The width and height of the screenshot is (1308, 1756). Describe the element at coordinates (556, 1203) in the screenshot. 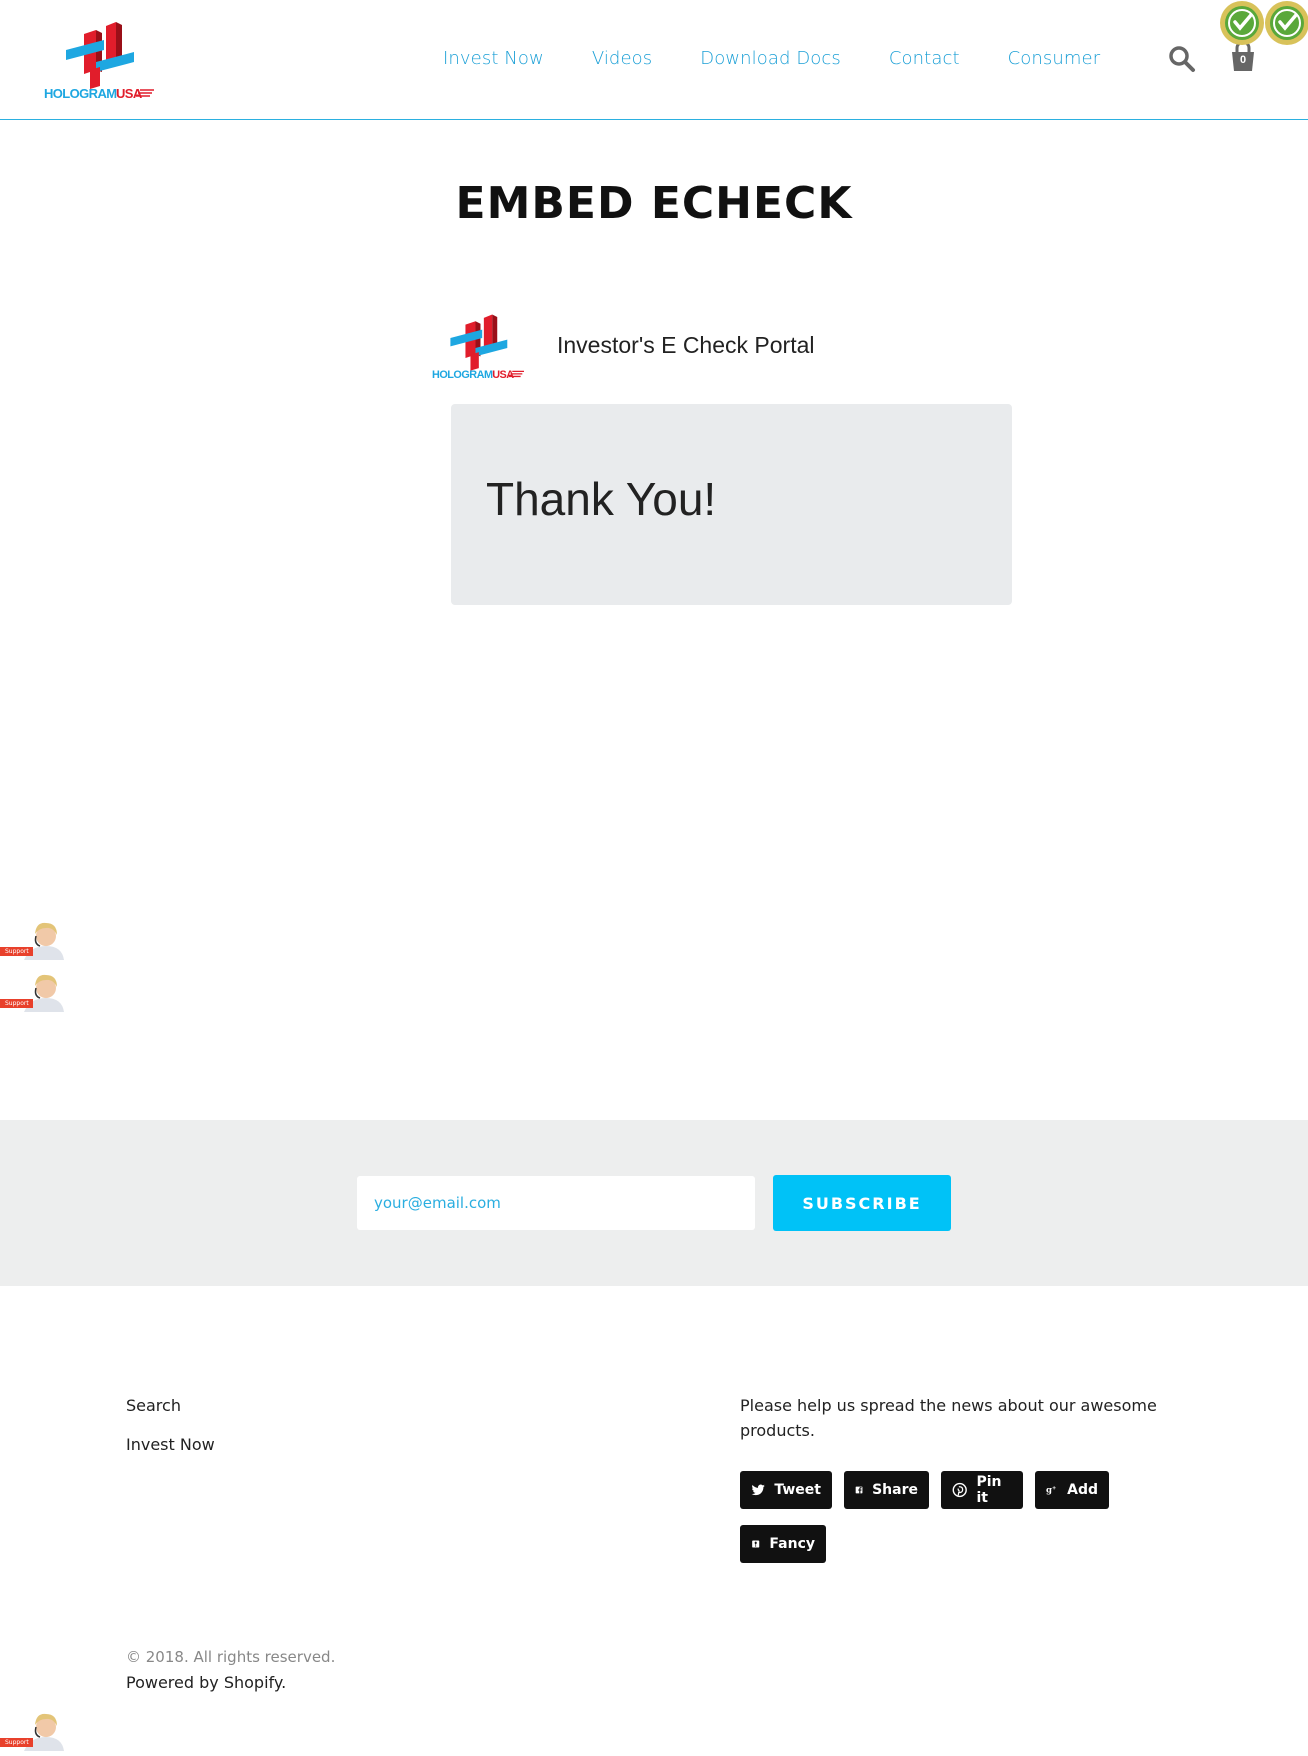

I see `newsletter-email-input` at that location.